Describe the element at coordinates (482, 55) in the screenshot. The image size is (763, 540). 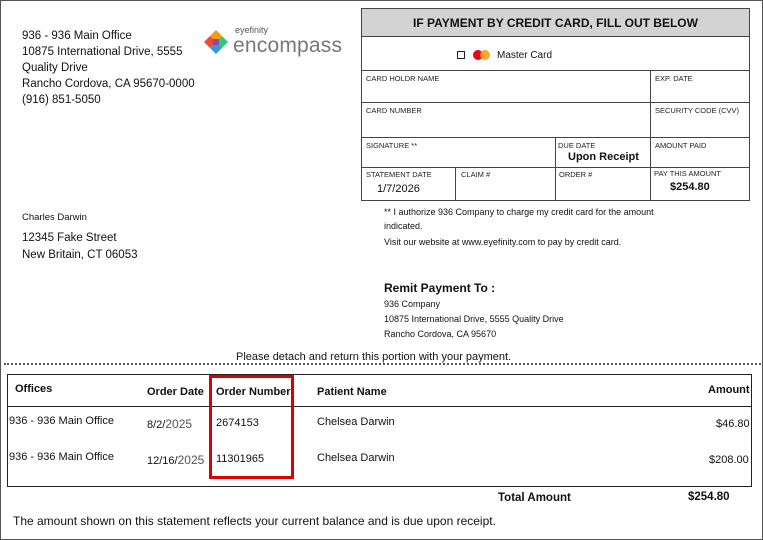
I see `mastercard-icon` at that location.